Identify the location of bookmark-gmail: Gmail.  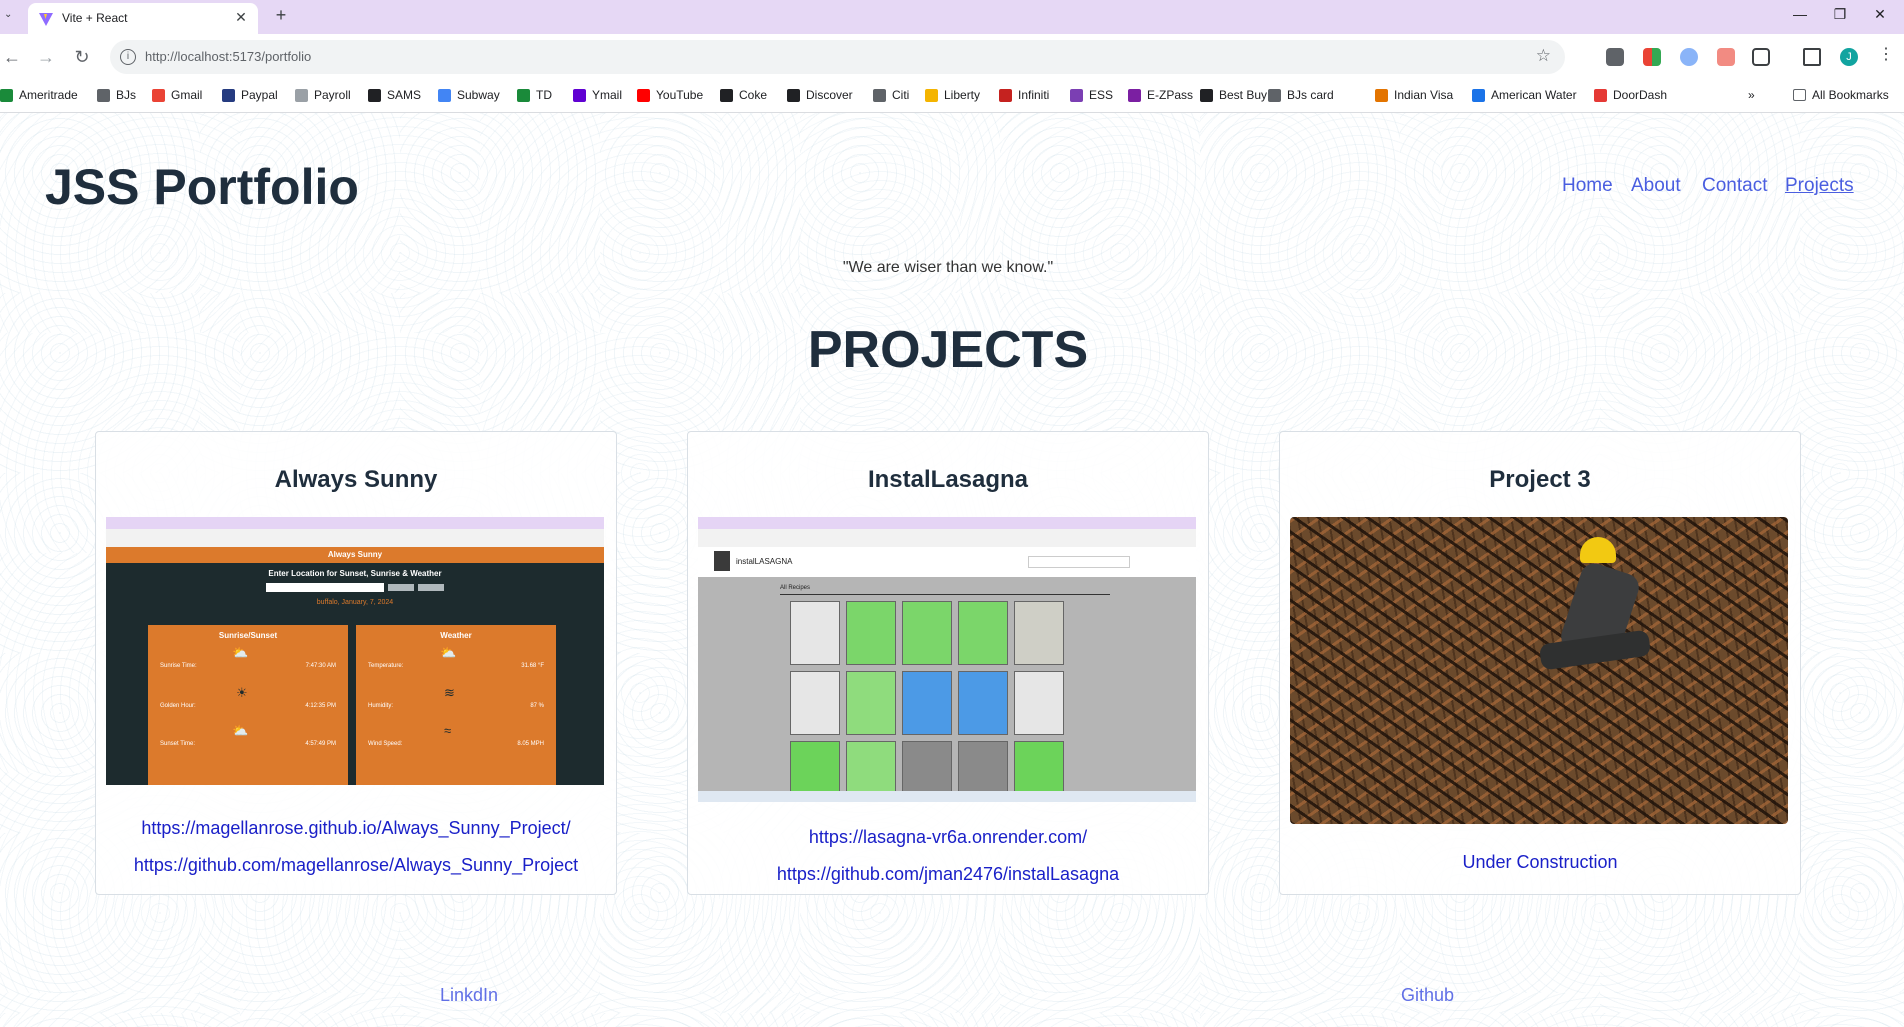
(177, 95).